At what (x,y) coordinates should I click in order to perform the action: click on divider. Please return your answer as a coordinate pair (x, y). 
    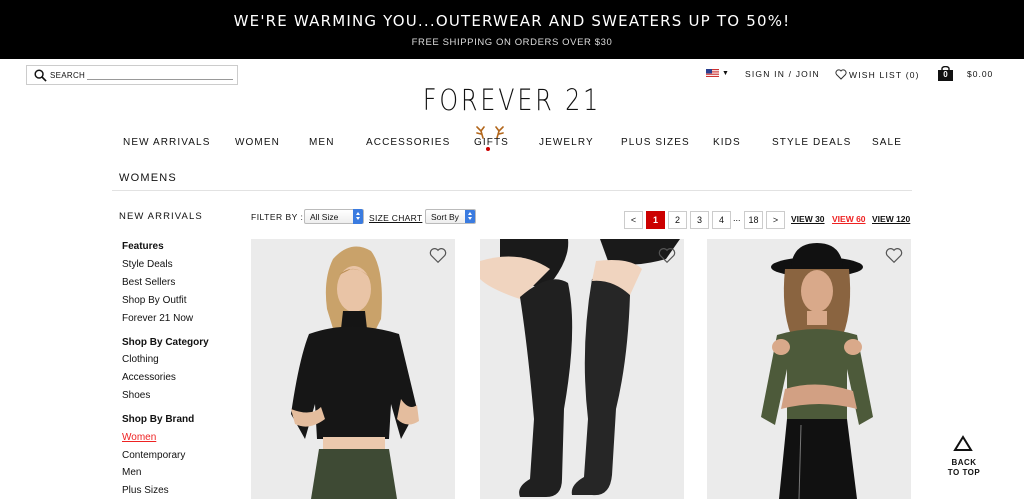
    Looking at the image, I should click on (512, 190).